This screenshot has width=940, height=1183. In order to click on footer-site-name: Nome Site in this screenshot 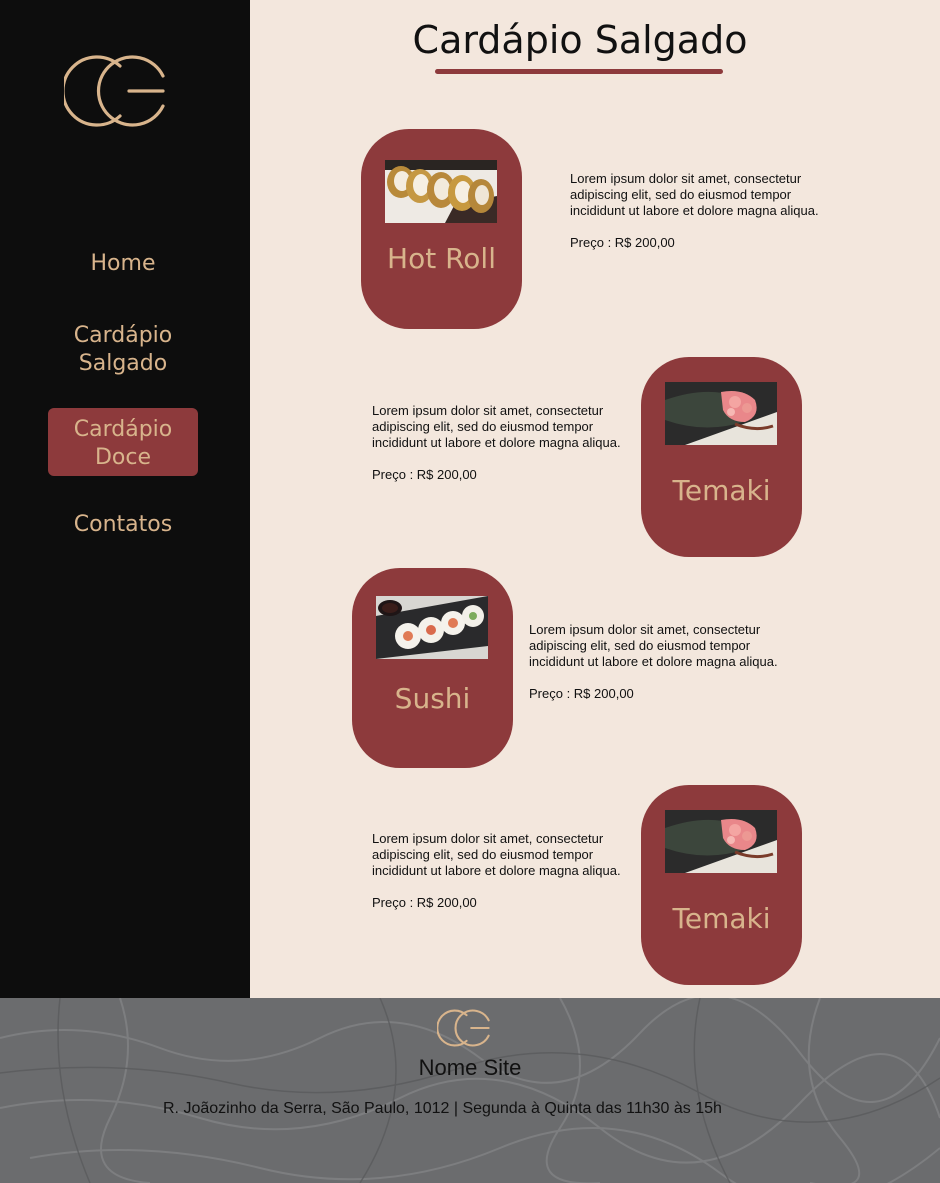, I will do `click(470, 1067)`.